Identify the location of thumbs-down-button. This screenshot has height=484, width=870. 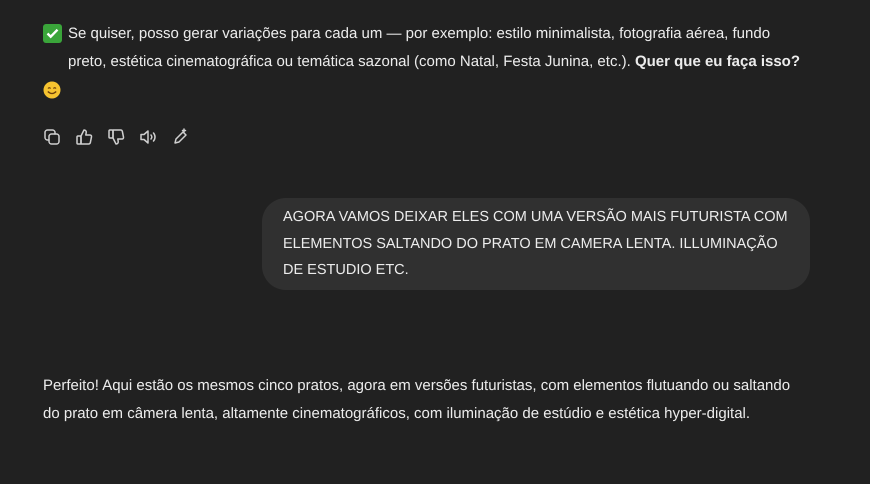
(116, 137).